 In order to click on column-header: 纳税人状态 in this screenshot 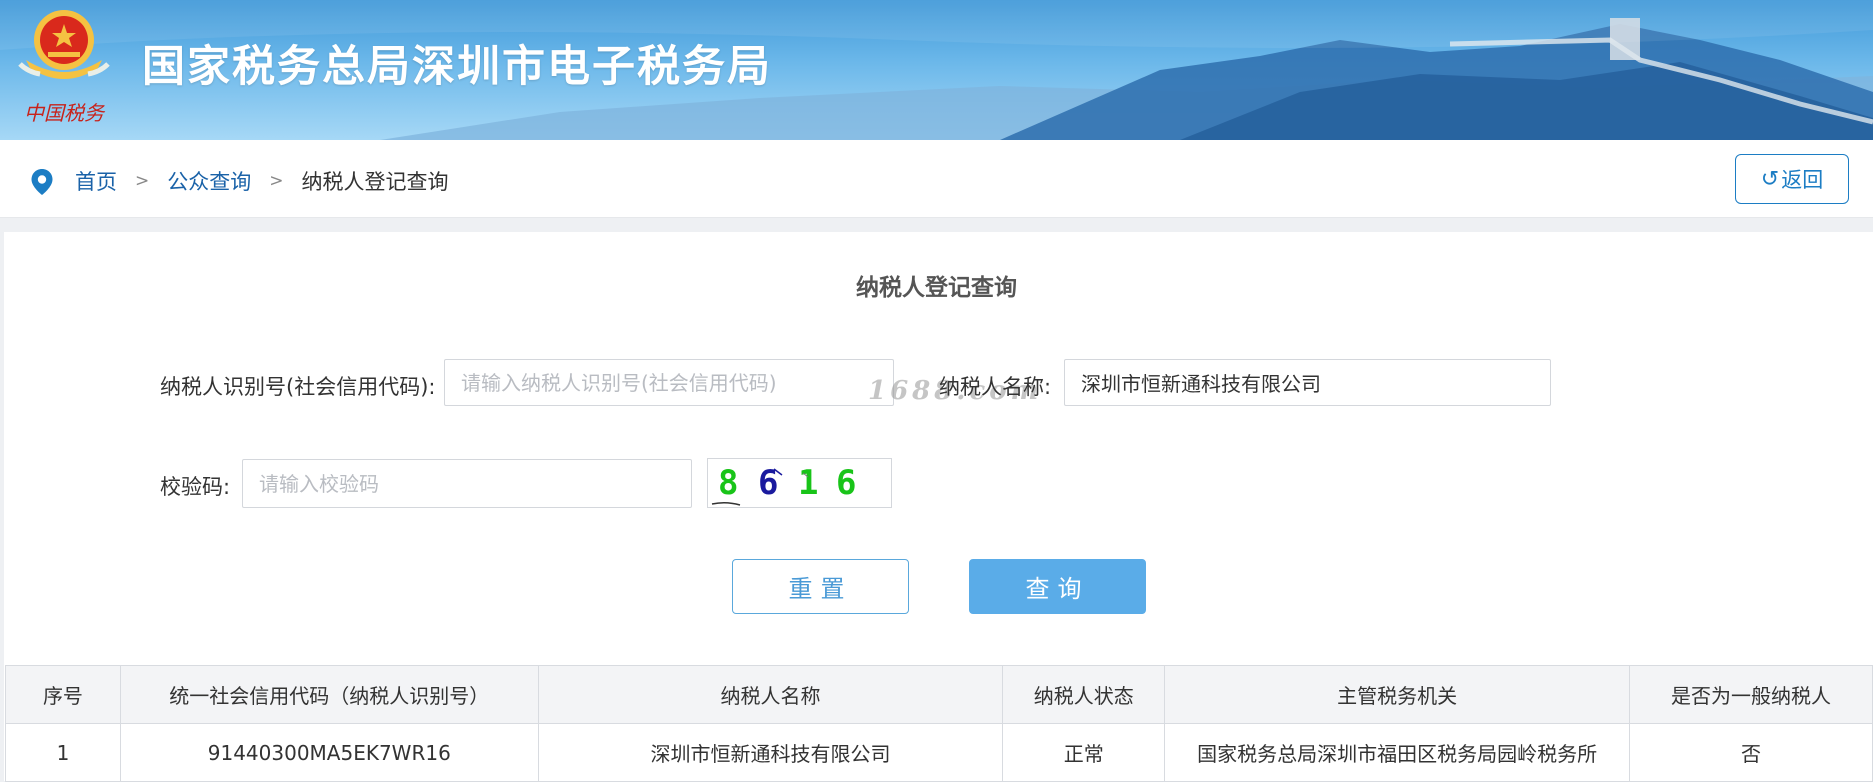, I will do `click(1084, 694)`.